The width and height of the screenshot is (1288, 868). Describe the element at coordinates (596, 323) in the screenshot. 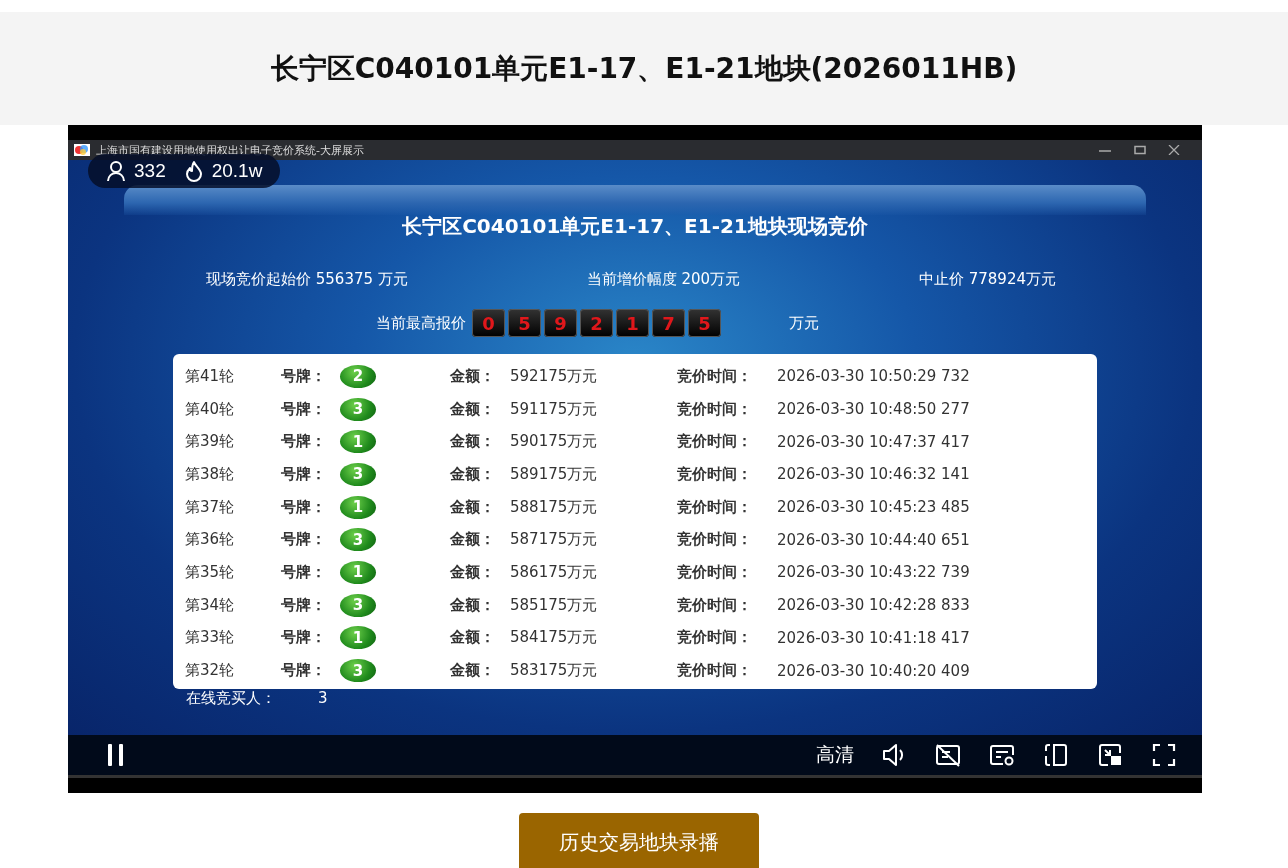

I see `digit-tile: 2` at that location.